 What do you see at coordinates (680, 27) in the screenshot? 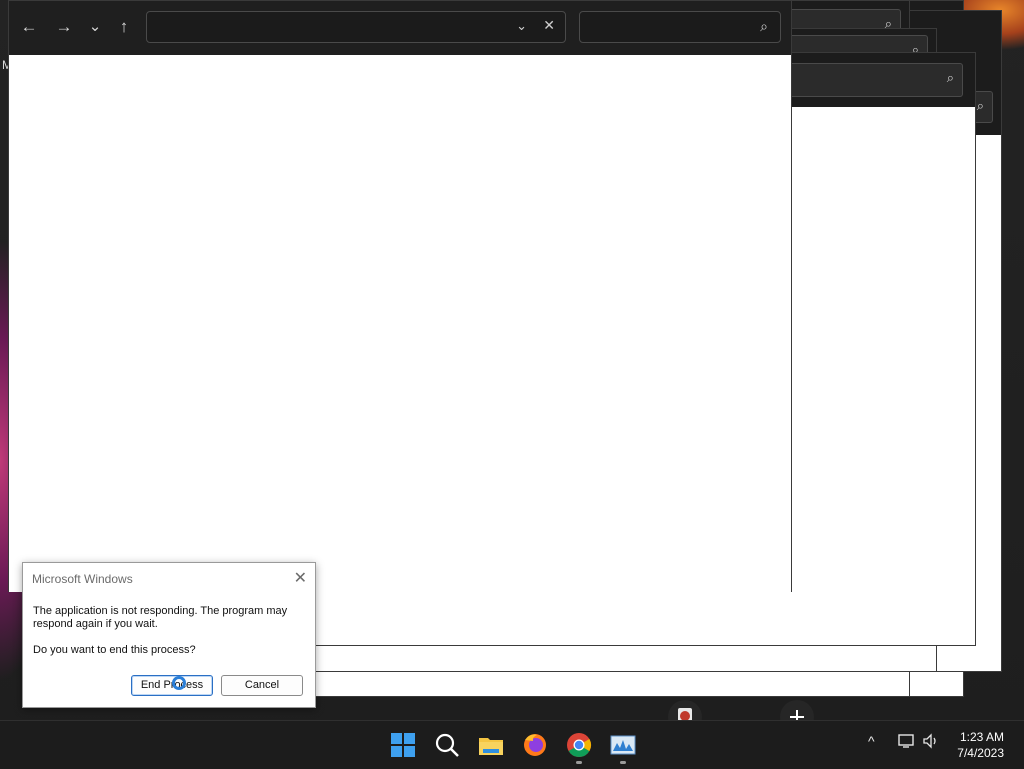
I see `search-input: ⌕` at bounding box center [680, 27].